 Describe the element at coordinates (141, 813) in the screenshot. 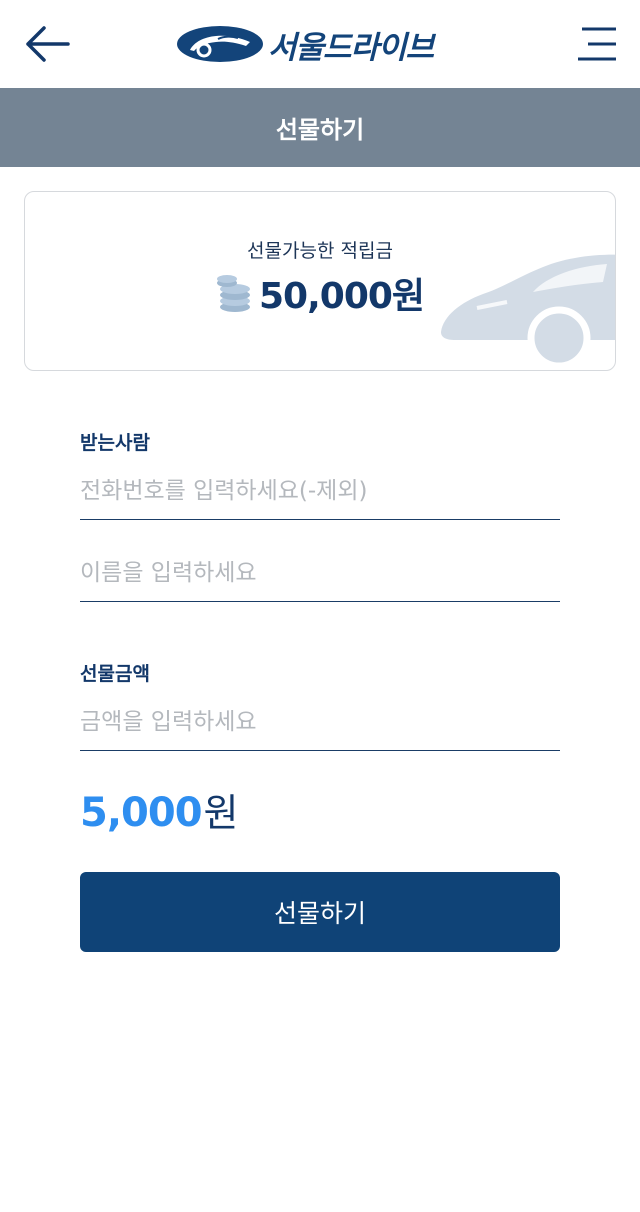

I see `gift-amount-value: 5,000` at that location.